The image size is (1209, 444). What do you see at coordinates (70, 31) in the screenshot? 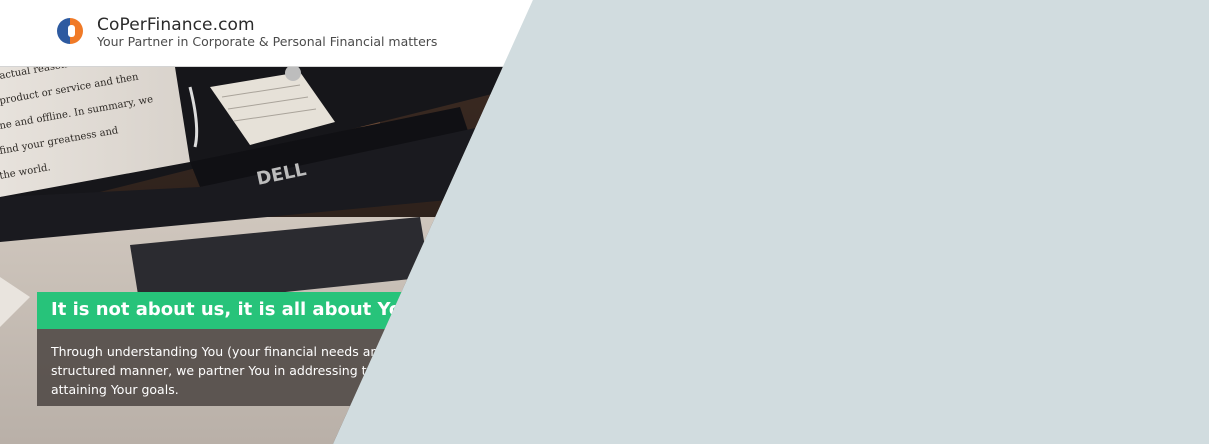
I see `coperfinance-logo-icon` at bounding box center [70, 31].